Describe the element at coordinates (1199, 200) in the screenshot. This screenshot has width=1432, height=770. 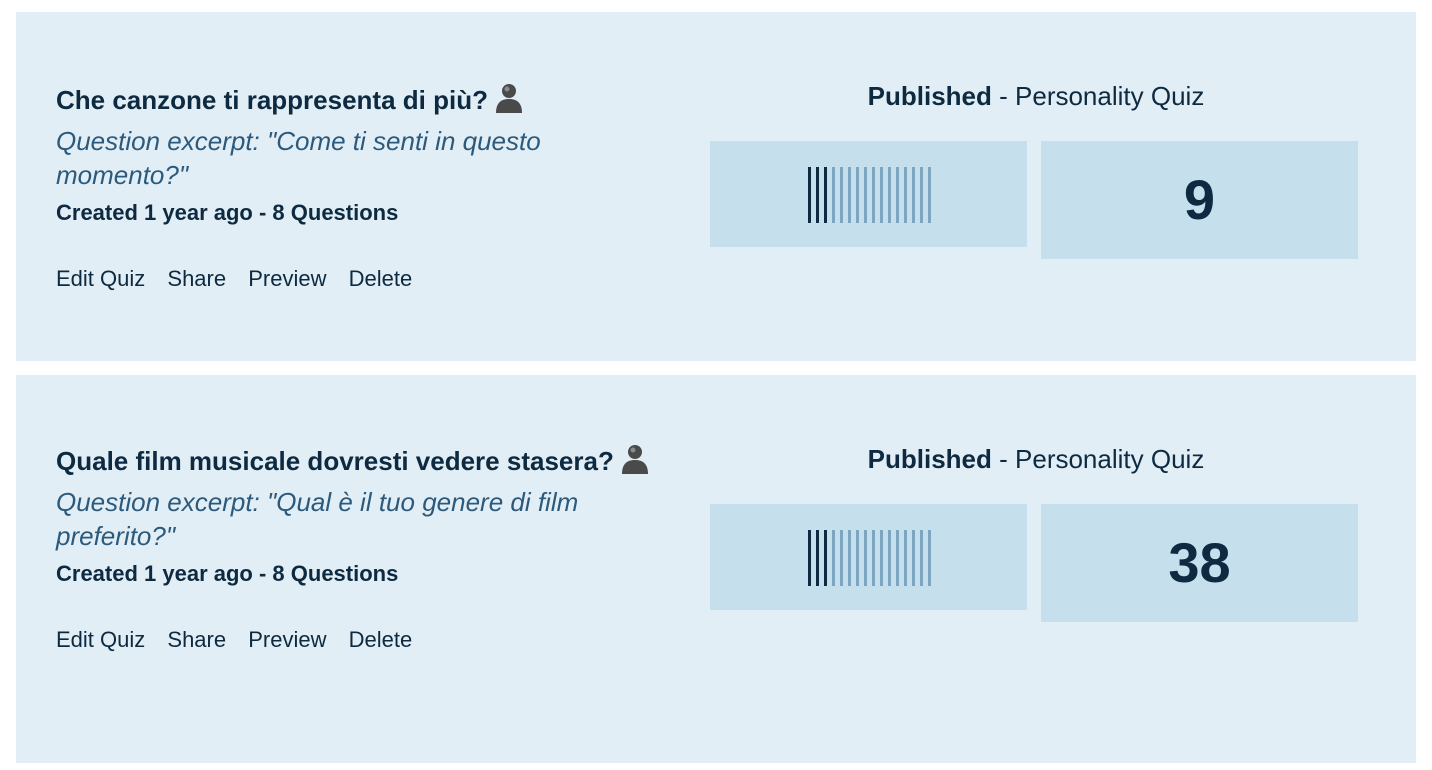
I see `response-count: 9` at that location.